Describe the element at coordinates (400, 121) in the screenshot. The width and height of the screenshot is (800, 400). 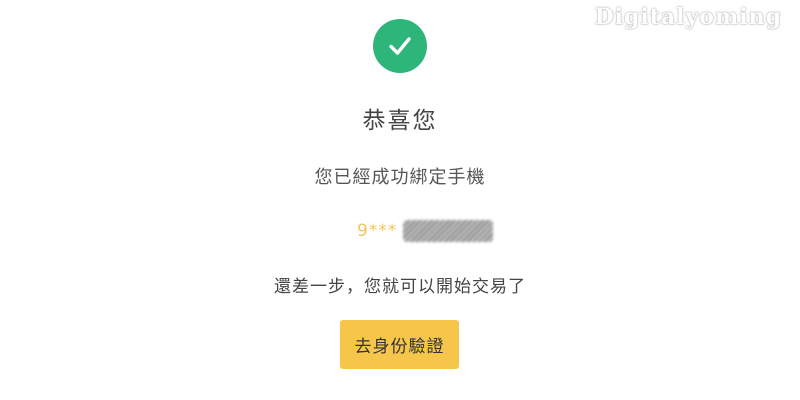
I see `page-title: 恭喜您` at that location.